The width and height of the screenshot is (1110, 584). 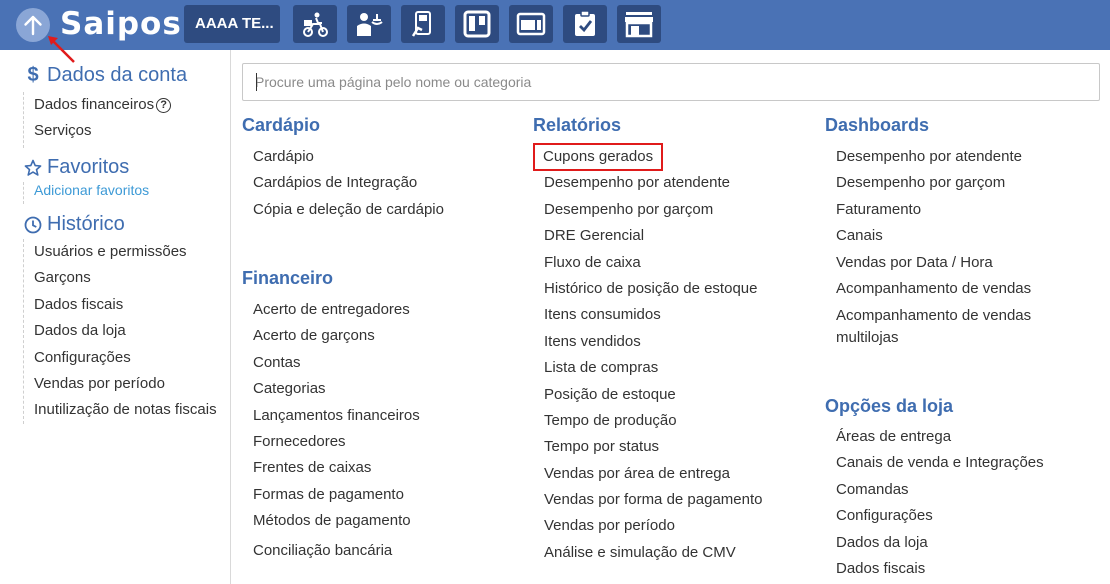 What do you see at coordinates (598, 157) in the screenshot?
I see `cupons-gerados-link: Cupons gerados` at bounding box center [598, 157].